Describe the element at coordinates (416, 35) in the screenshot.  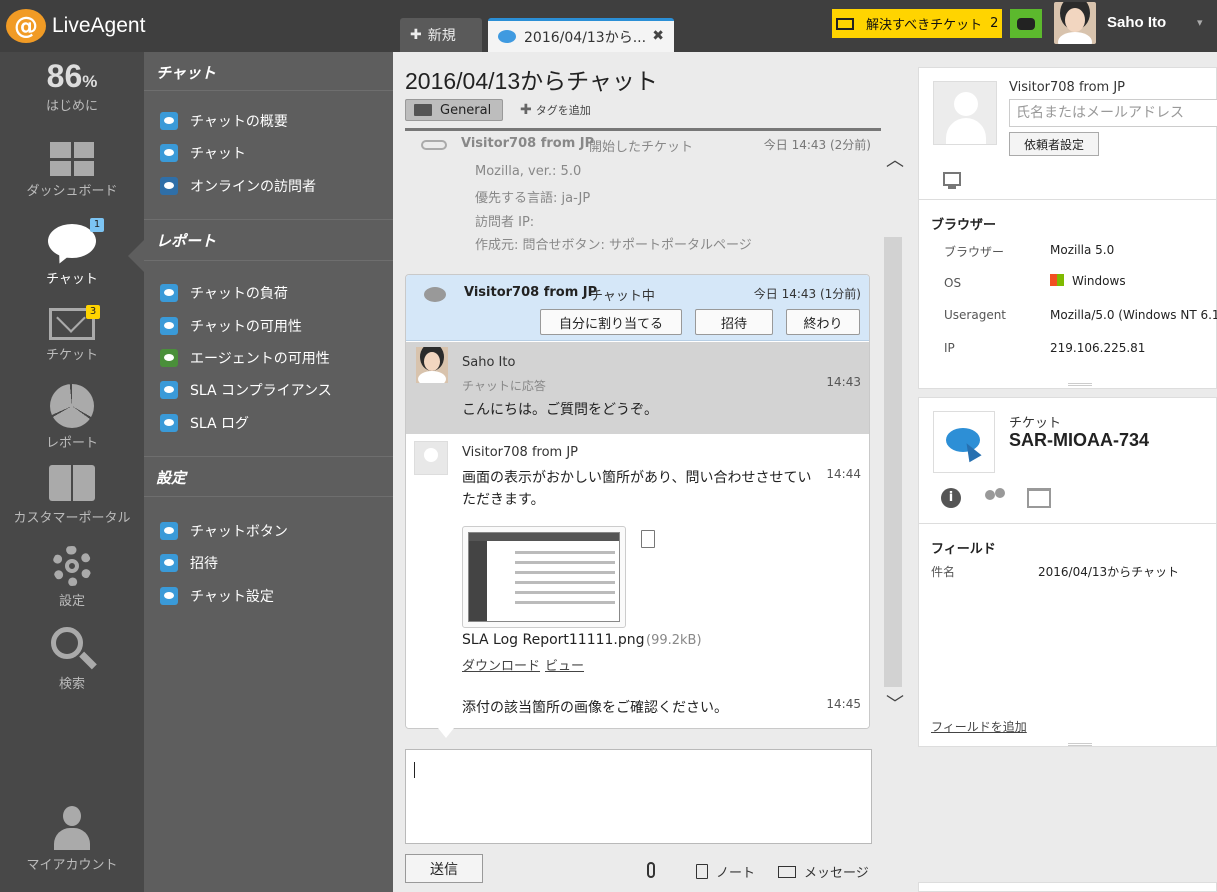
I see `plus-icon: ✚` at that location.